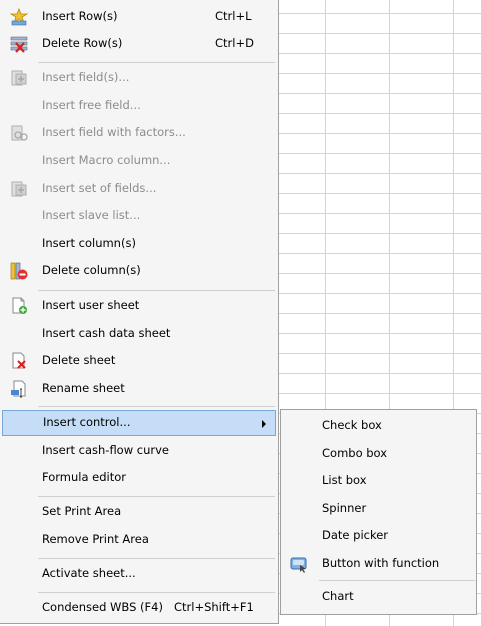  I want to click on menu-item-label: Insert cash data sheet, so click(106, 333).